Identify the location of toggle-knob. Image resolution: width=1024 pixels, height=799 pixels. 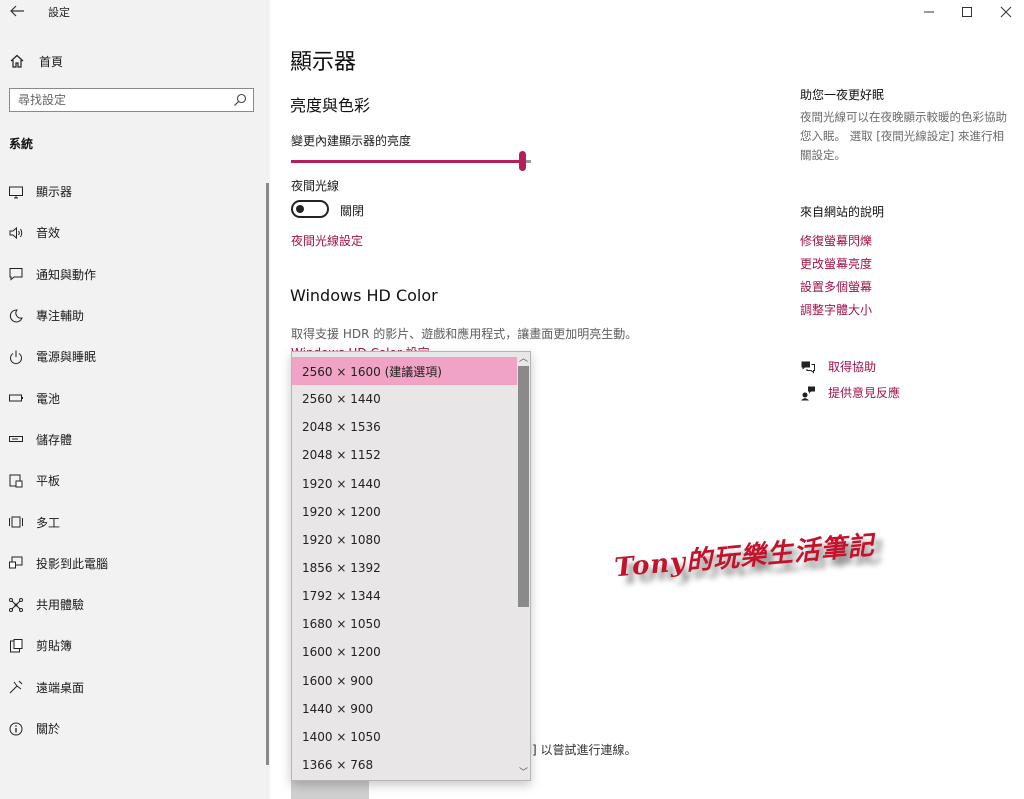
(300, 209).